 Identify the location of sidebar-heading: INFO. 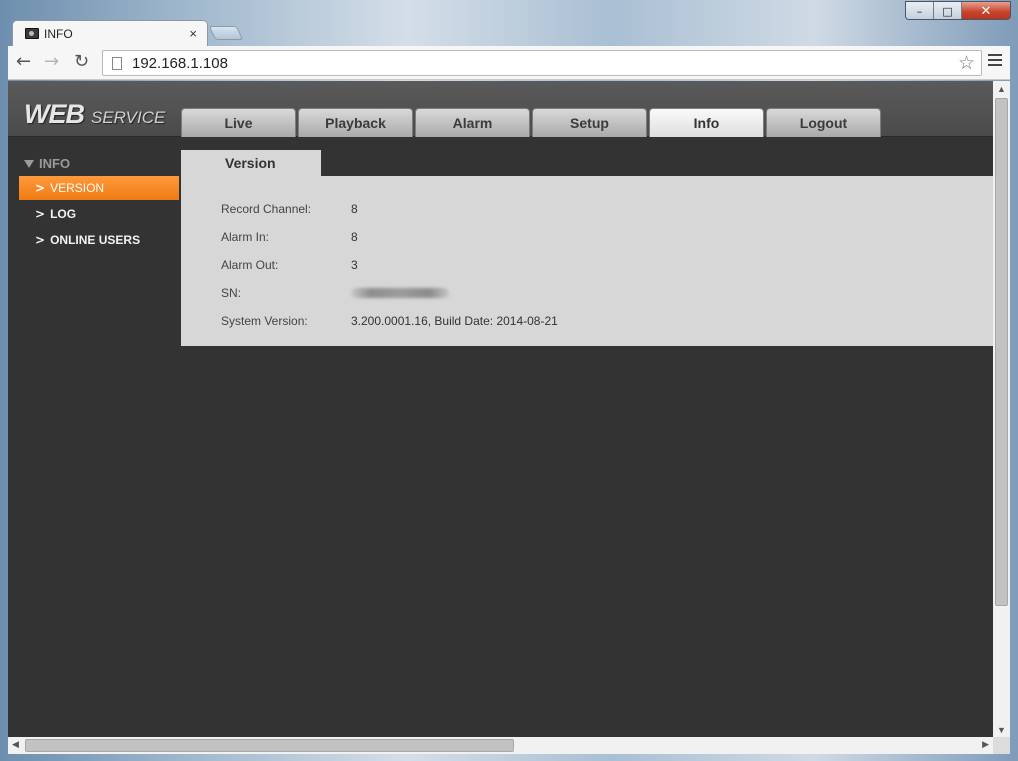
(47, 163).